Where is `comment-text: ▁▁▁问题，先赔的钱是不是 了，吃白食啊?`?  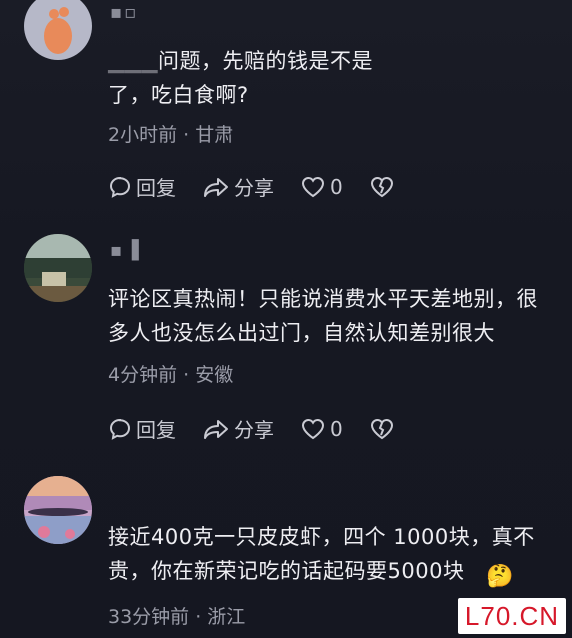
comment-text: ▁▁▁问题，先赔的钱是不是 了，吃白食啊? is located at coordinates (240, 78).